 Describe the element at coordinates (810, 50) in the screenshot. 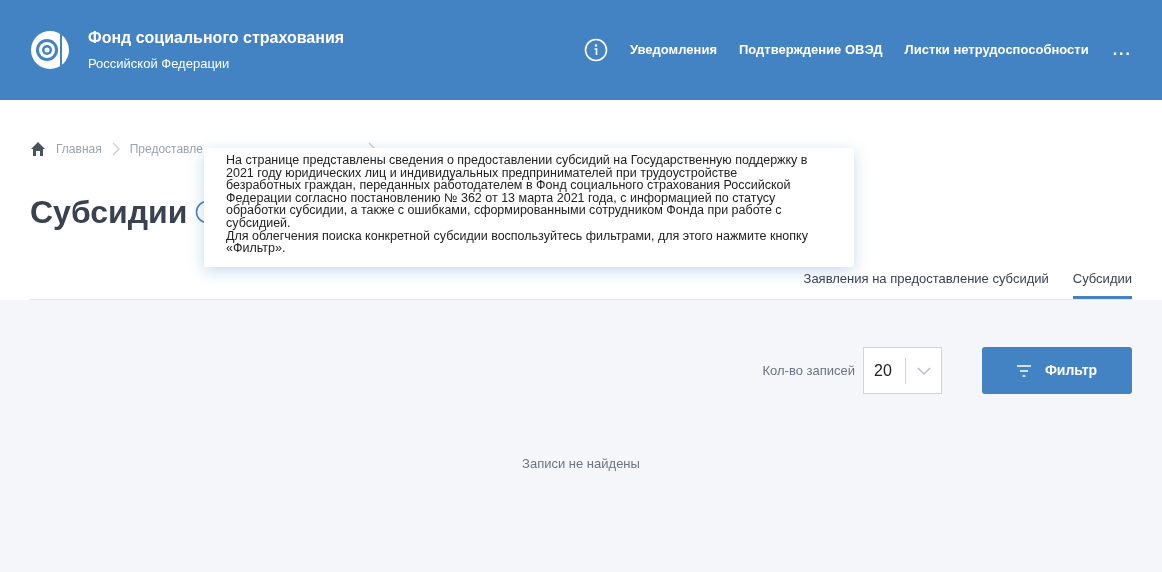

I see `nav-link: Подтверждение ОВЭД` at that location.